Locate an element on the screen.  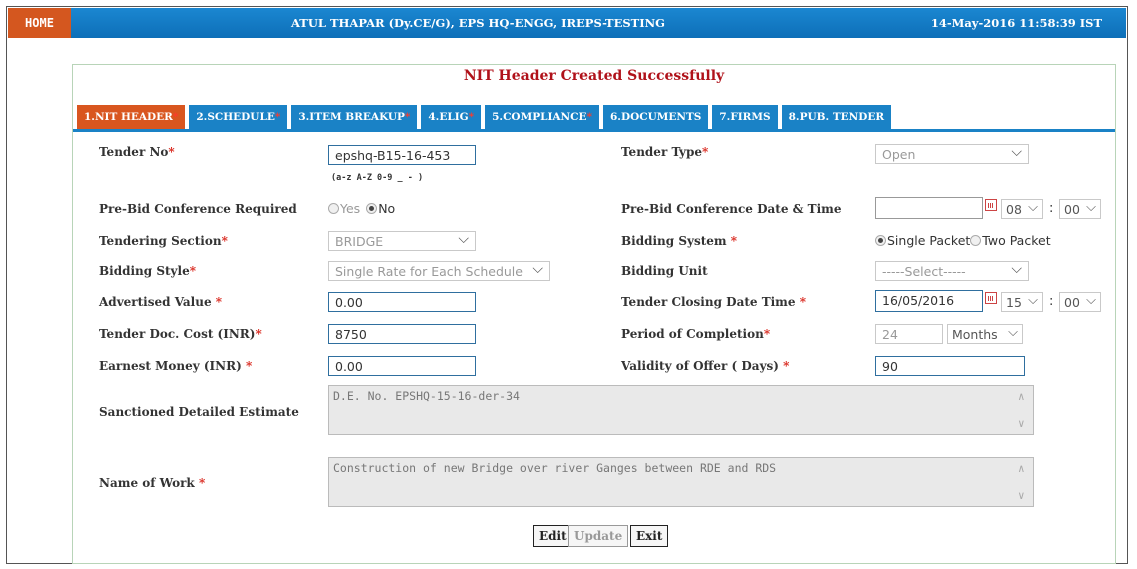
tendering-section-label: Tendering Section* is located at coordinates (163, 241).